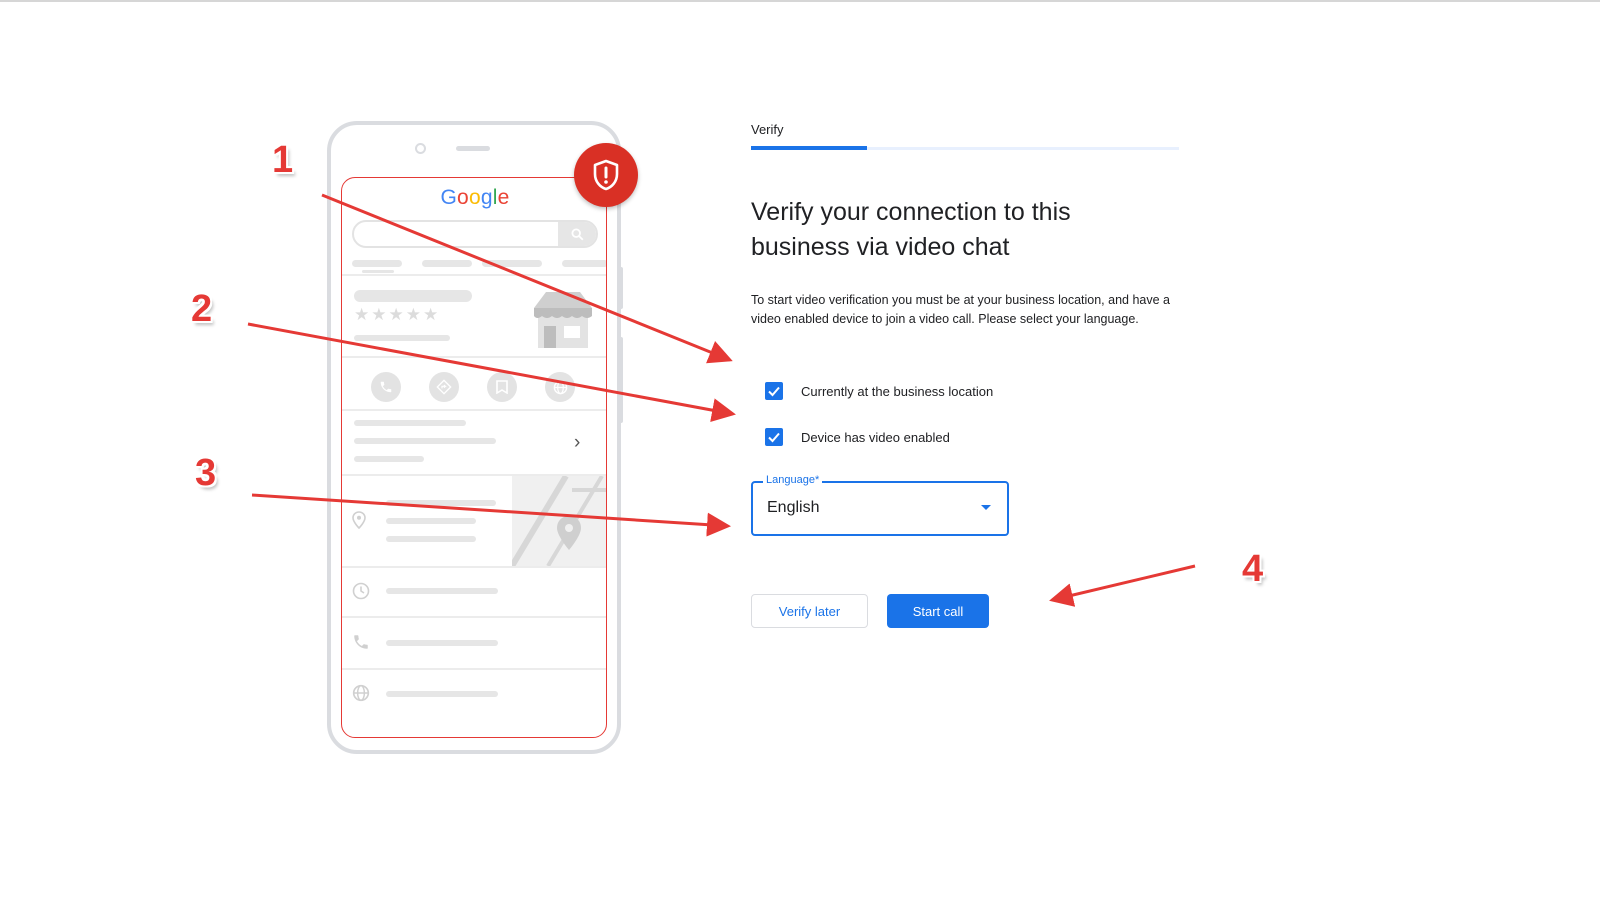  What do you see at coordinates (1253, 569) in the screenshot?
I see `annotation-label-4: 4` at bounding box center [1253, 569].